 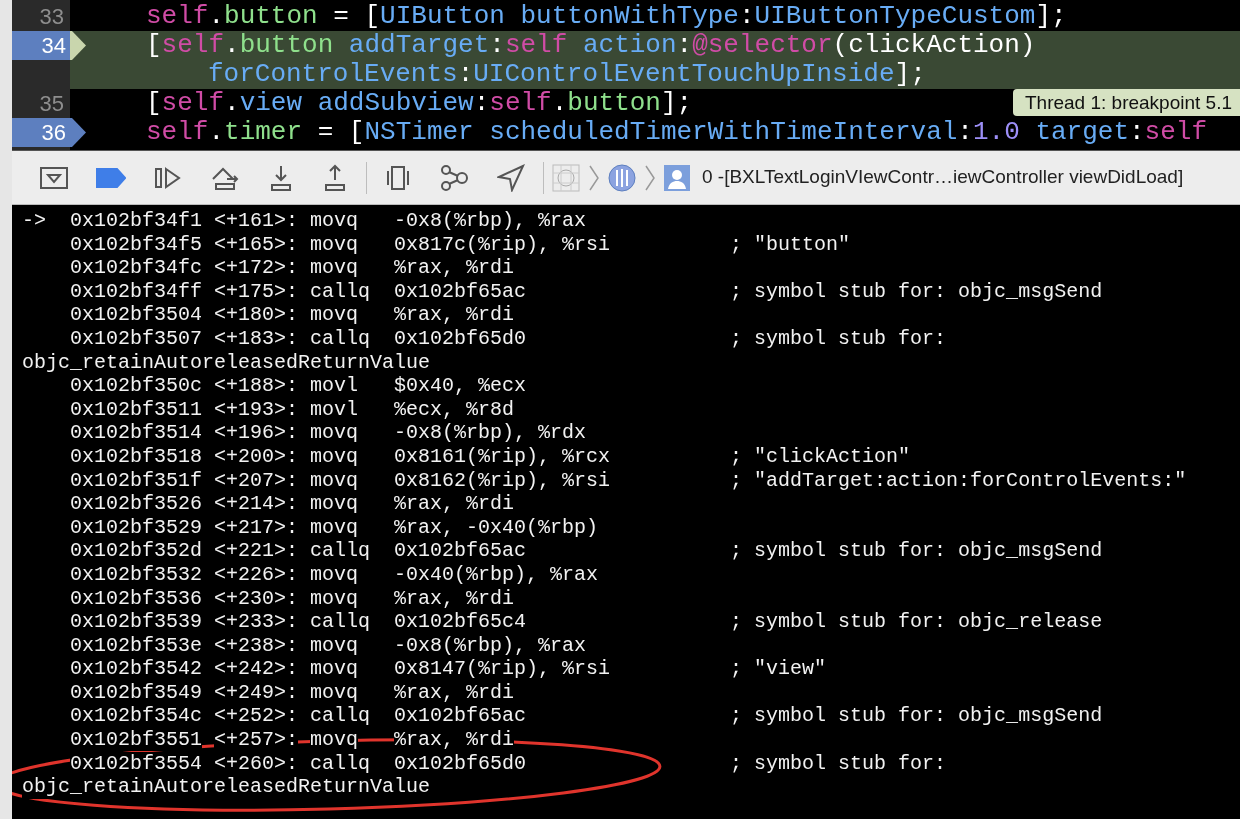 I want to click on breakpoint-marker: 36, so click(x=49, y=132).